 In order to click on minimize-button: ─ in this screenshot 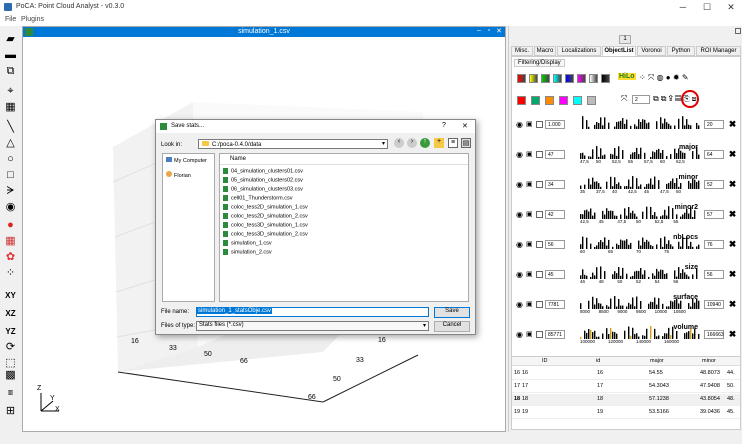, I will do `click(683, 7)`.